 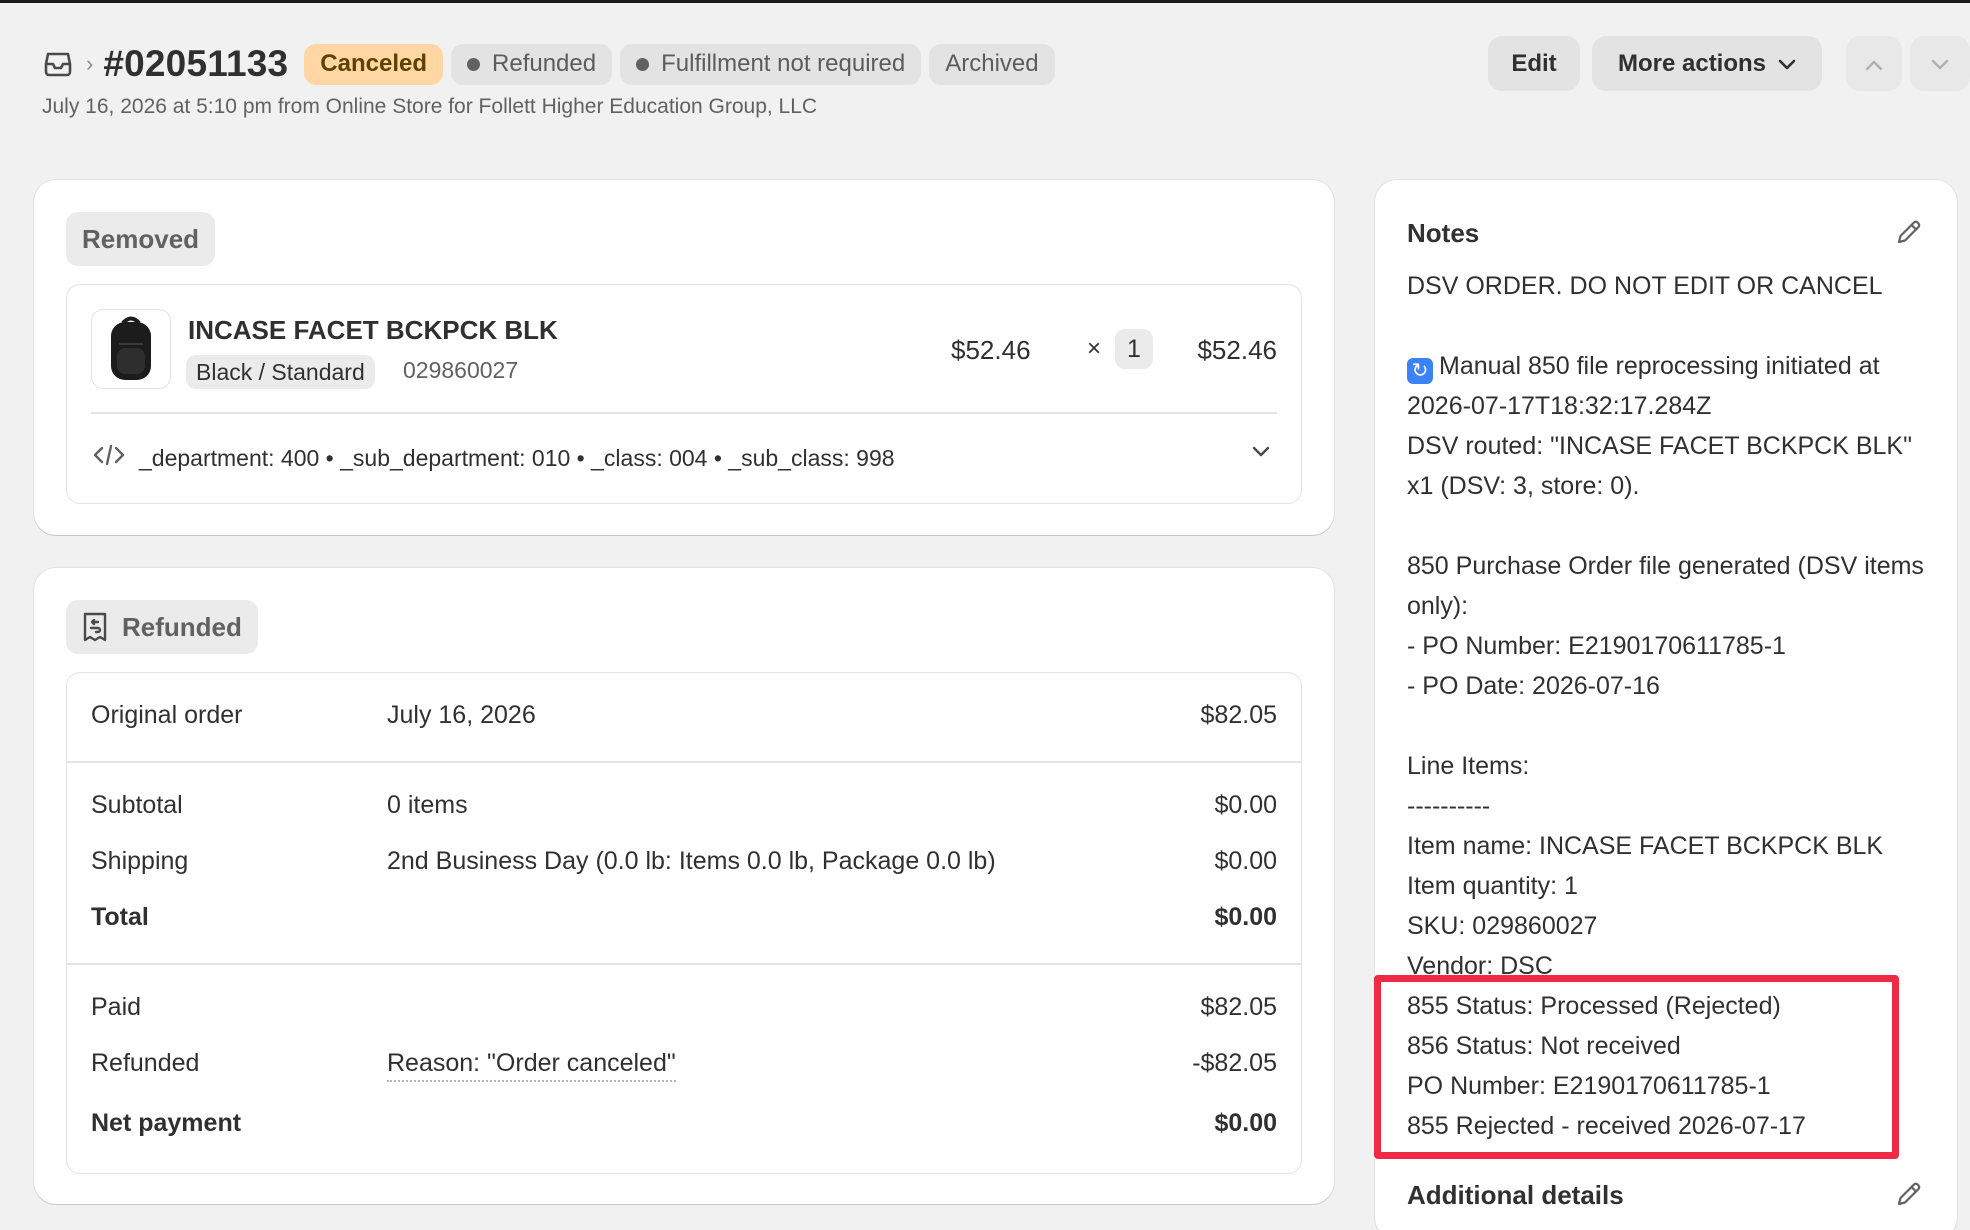 What do you see at coordinates (182, 626) in the screenshot?
I see `refunded-label-text: Refunded` at bounding box center [182, 626].